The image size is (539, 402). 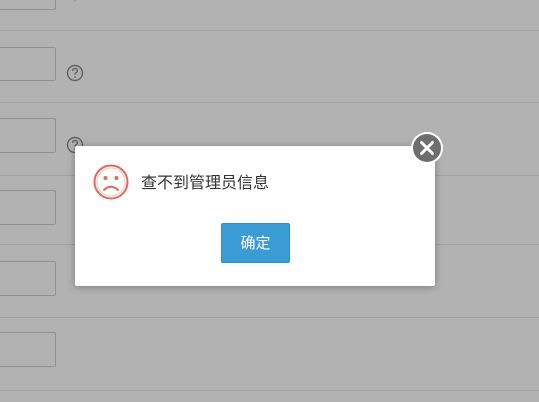 What do you see at coordinates (427, 148) in the screenshot?
I see `close-icon` at bounding box center [427, 148].